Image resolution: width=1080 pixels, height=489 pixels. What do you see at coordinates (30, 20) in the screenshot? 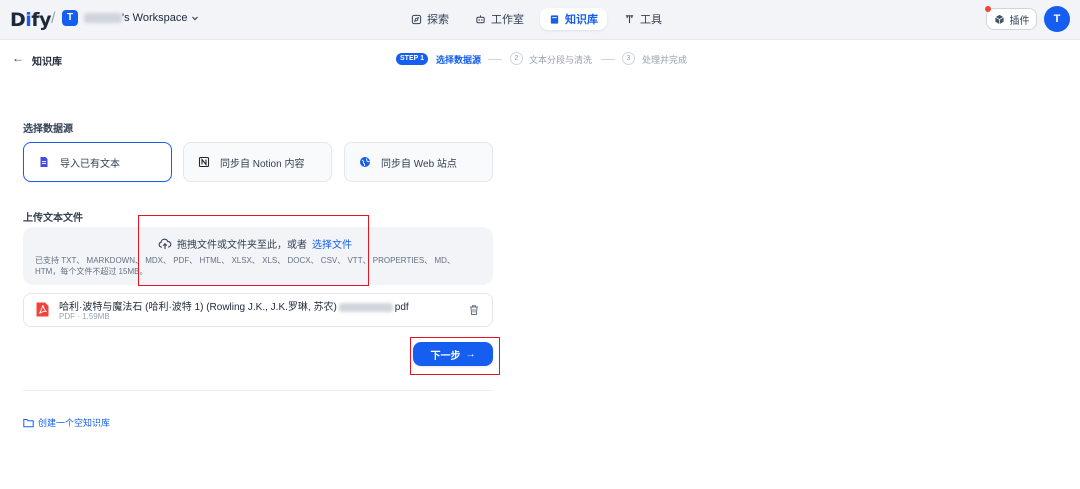
I see `dify-logo: Dify` at bounding box center [30, 20].